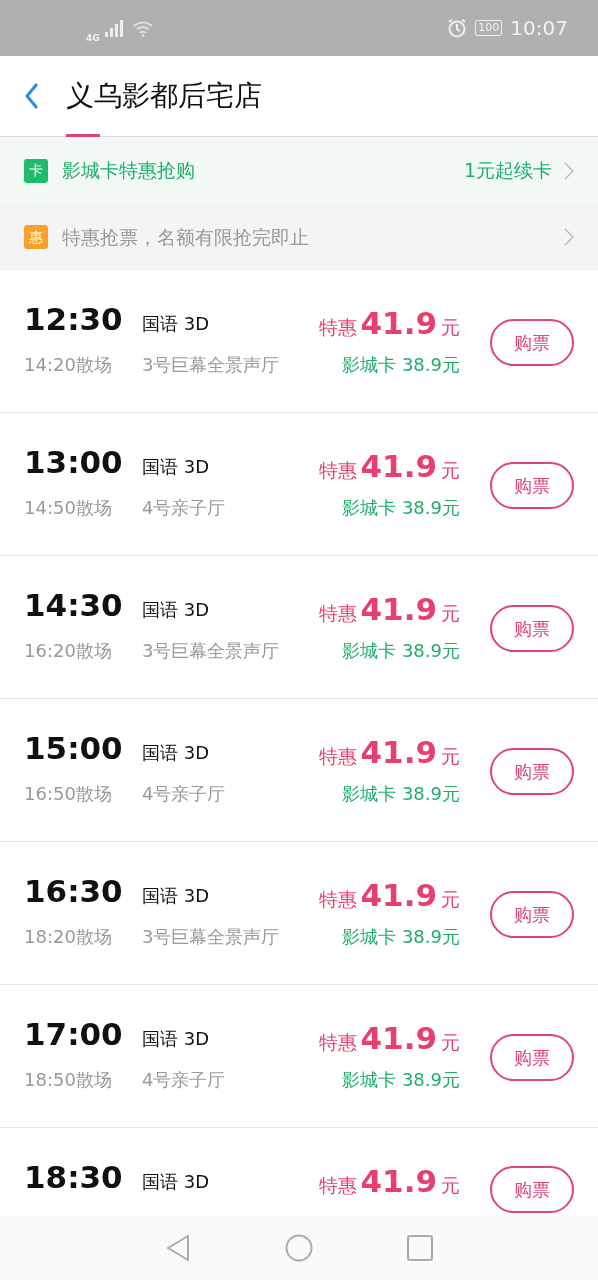 The width and height of the screenshot is (598, 1280). Describe the element at coordinates (74, 748) in the screenshot. I see `start-time: 15:00` at that location.